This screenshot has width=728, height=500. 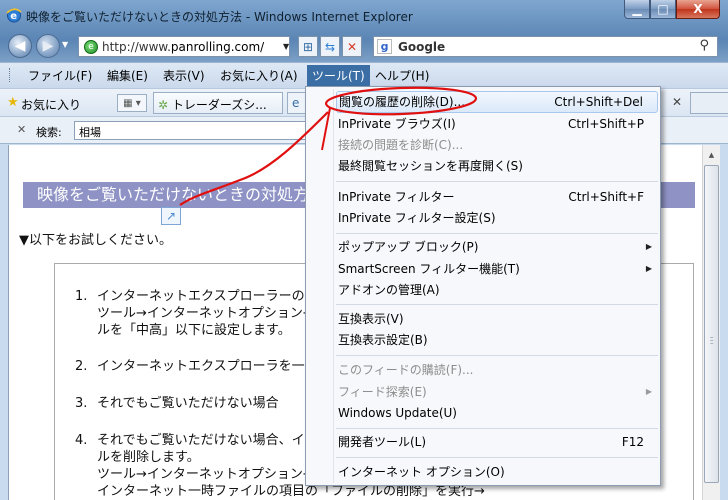 I want to click on forward-arrow-icon: ▶, so click(x=48, y=46).